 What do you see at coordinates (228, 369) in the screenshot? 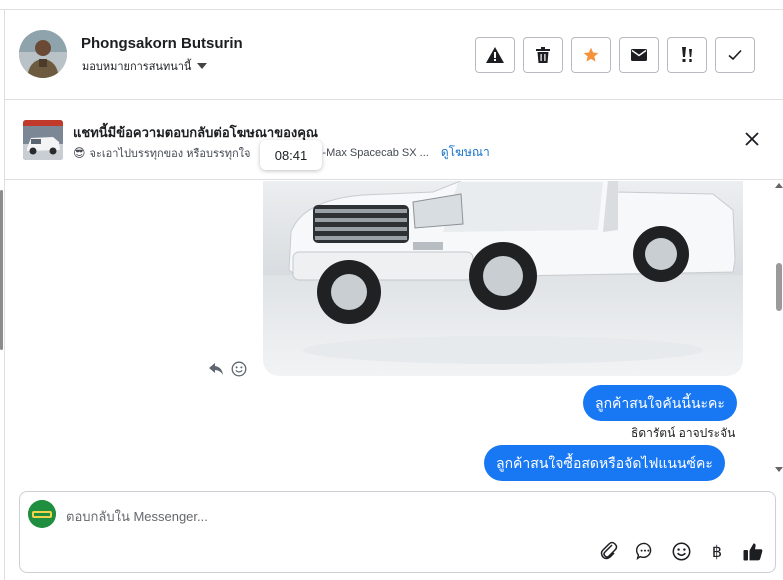
I see `message-actions` at bounding box center [228, 369].